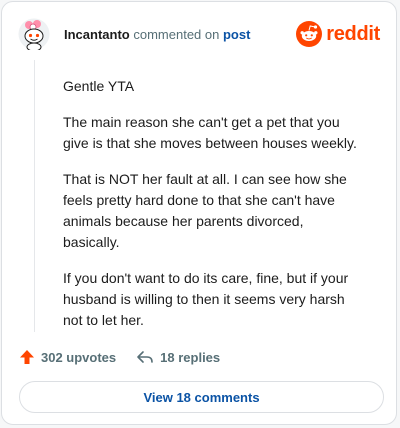 Image resolution: width=400 pixels, height=428 pixels. Describe the element at coordinates (99, 86) in the screenshot. I see `comment-paragraph: Gentle YTA` at that location.